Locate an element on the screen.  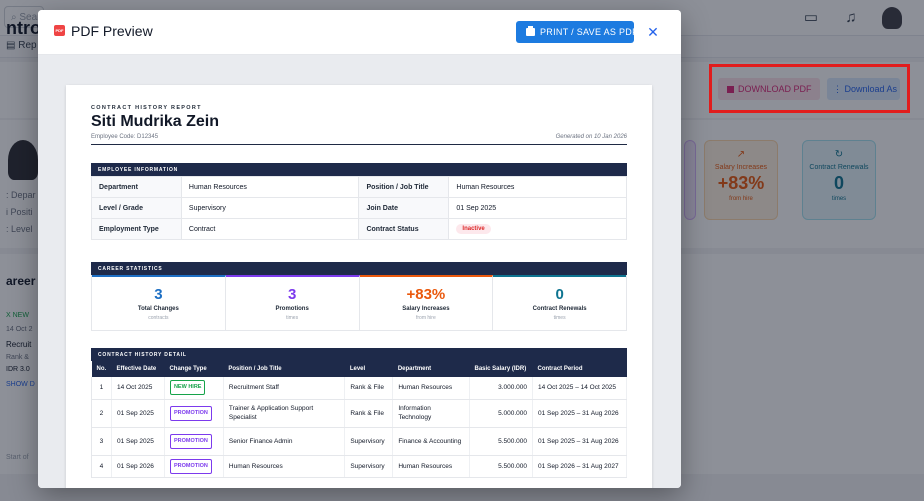
stat-value: 0 is located at coordinates (559, 294).